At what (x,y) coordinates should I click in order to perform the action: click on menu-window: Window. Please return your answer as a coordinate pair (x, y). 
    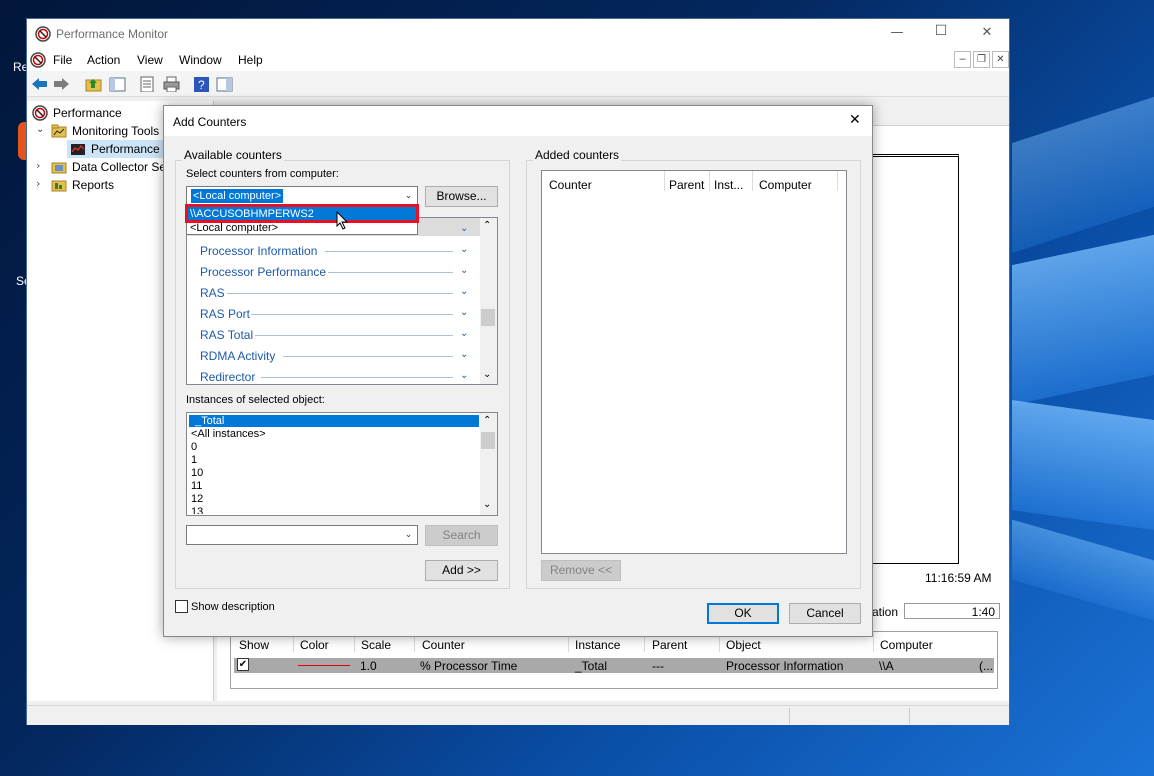
    Looking at the image, I should click on (200, 60).